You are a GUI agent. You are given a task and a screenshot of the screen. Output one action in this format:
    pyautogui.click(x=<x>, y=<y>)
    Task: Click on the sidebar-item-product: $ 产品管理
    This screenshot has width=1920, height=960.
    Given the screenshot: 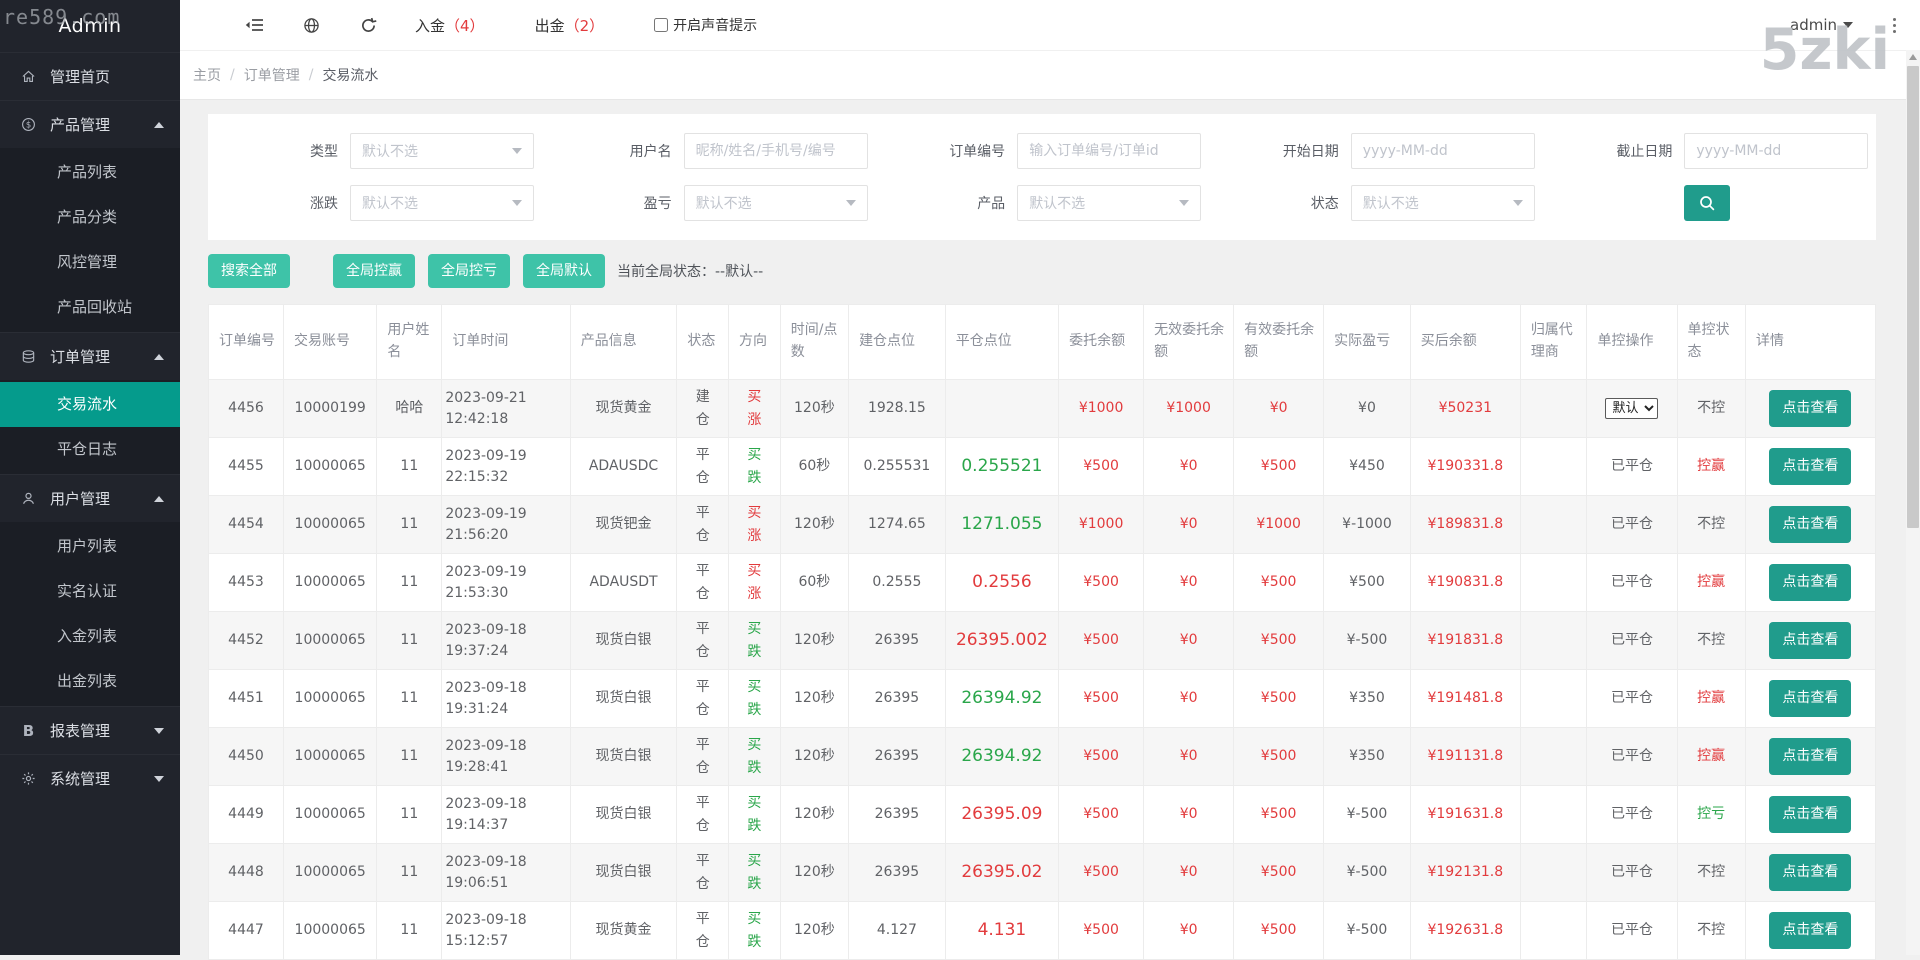 What is the action you would take?
    pyautogui.click(x=90, y=124)
    